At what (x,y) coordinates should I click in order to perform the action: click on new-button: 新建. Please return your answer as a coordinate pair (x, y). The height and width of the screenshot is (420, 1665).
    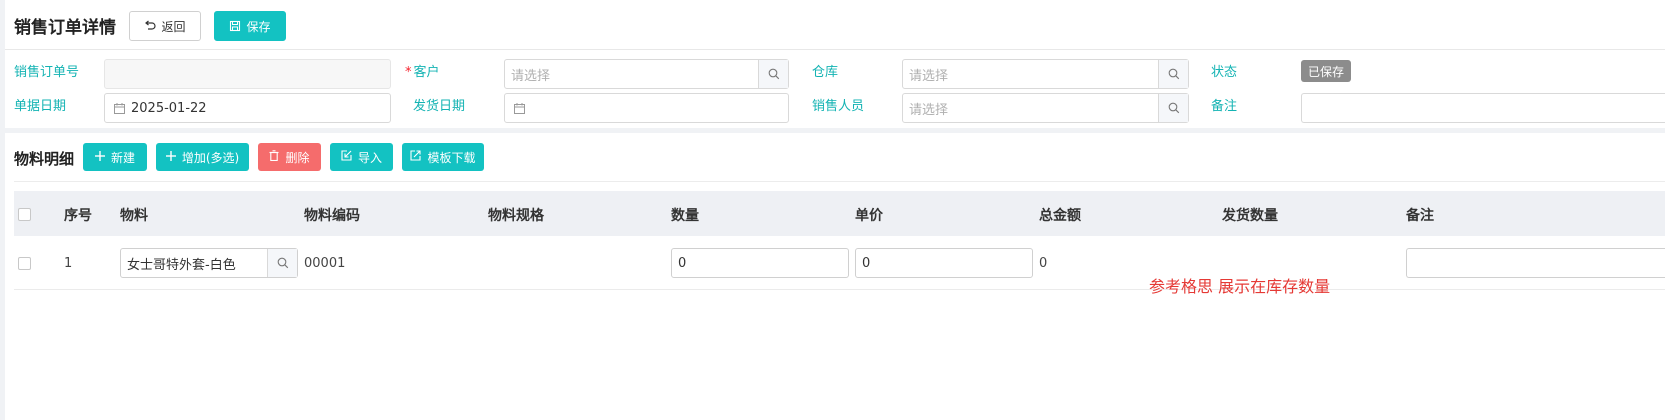
    Looking at the image, I should click on (115, 157).